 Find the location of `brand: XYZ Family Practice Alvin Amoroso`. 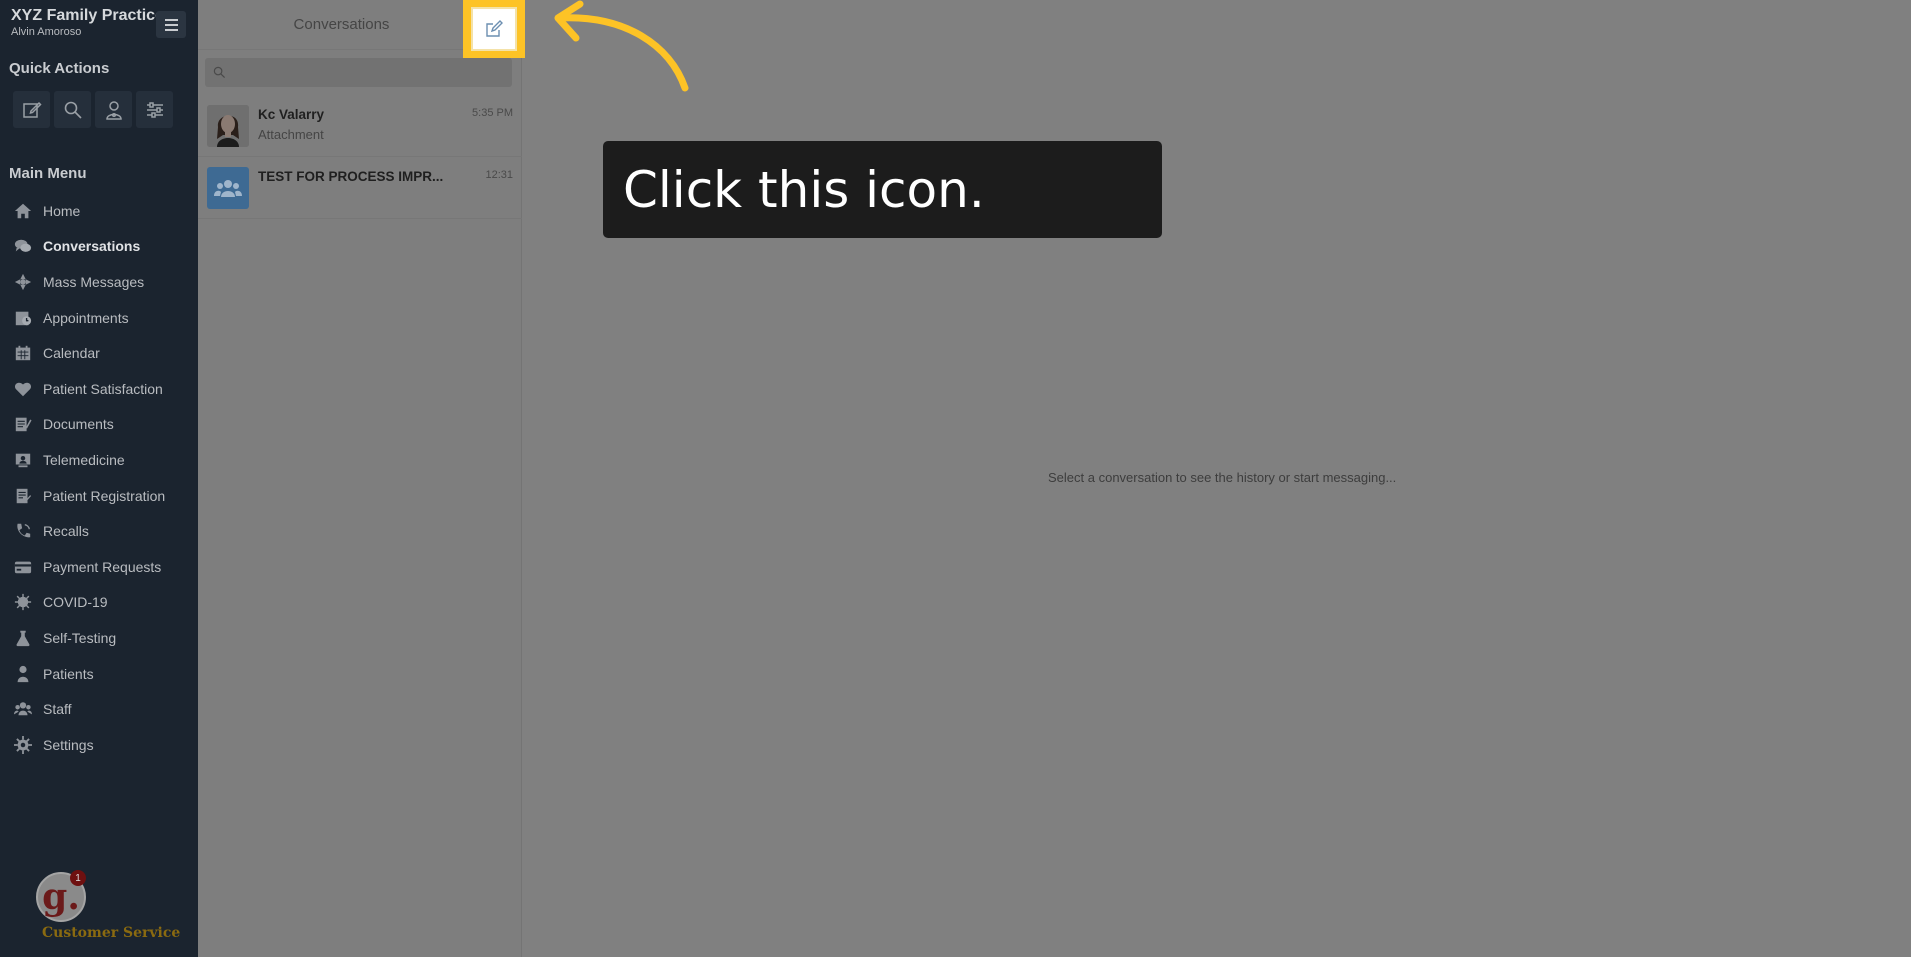

brand: XYZ Family Practice Alvin Amoroso is located at coordinates (87, 22).